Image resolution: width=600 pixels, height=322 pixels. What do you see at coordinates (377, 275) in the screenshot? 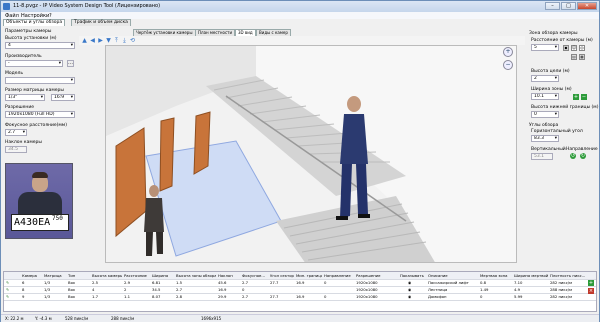
I see `col-resolution: Разрешение` at bounding box center [377, 275].